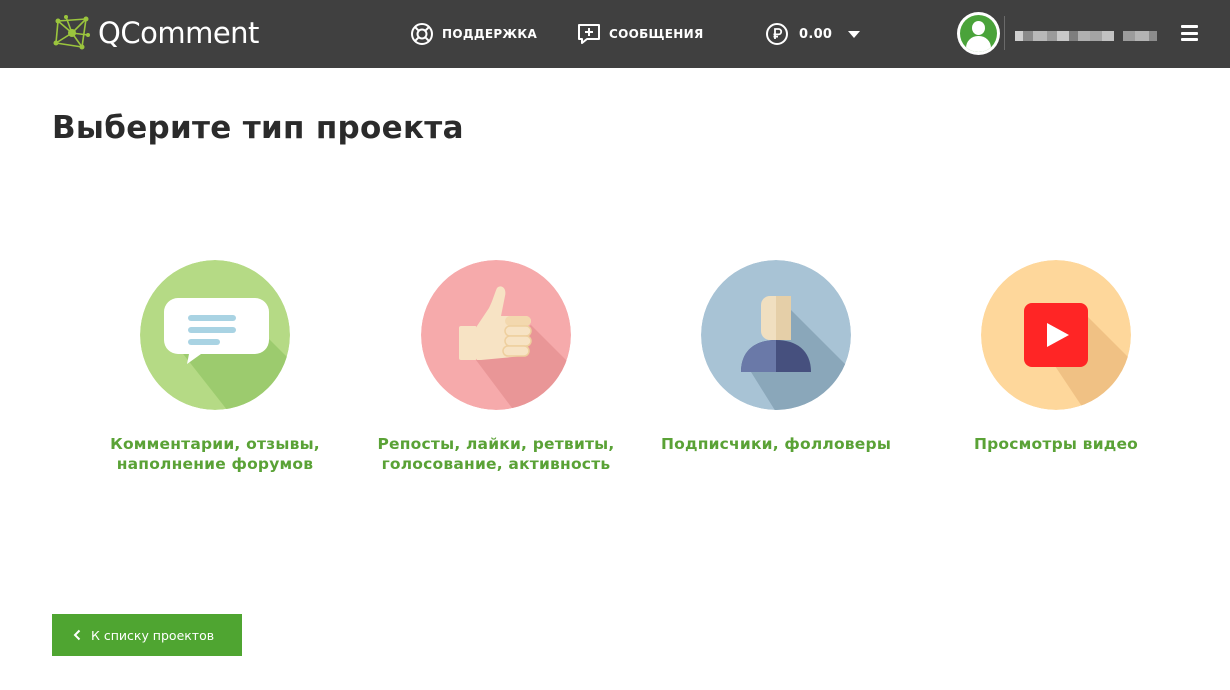 The image size is (1230, 690). I want to click on project-type-video-views: Просмотры видео, so click(1056, 357).